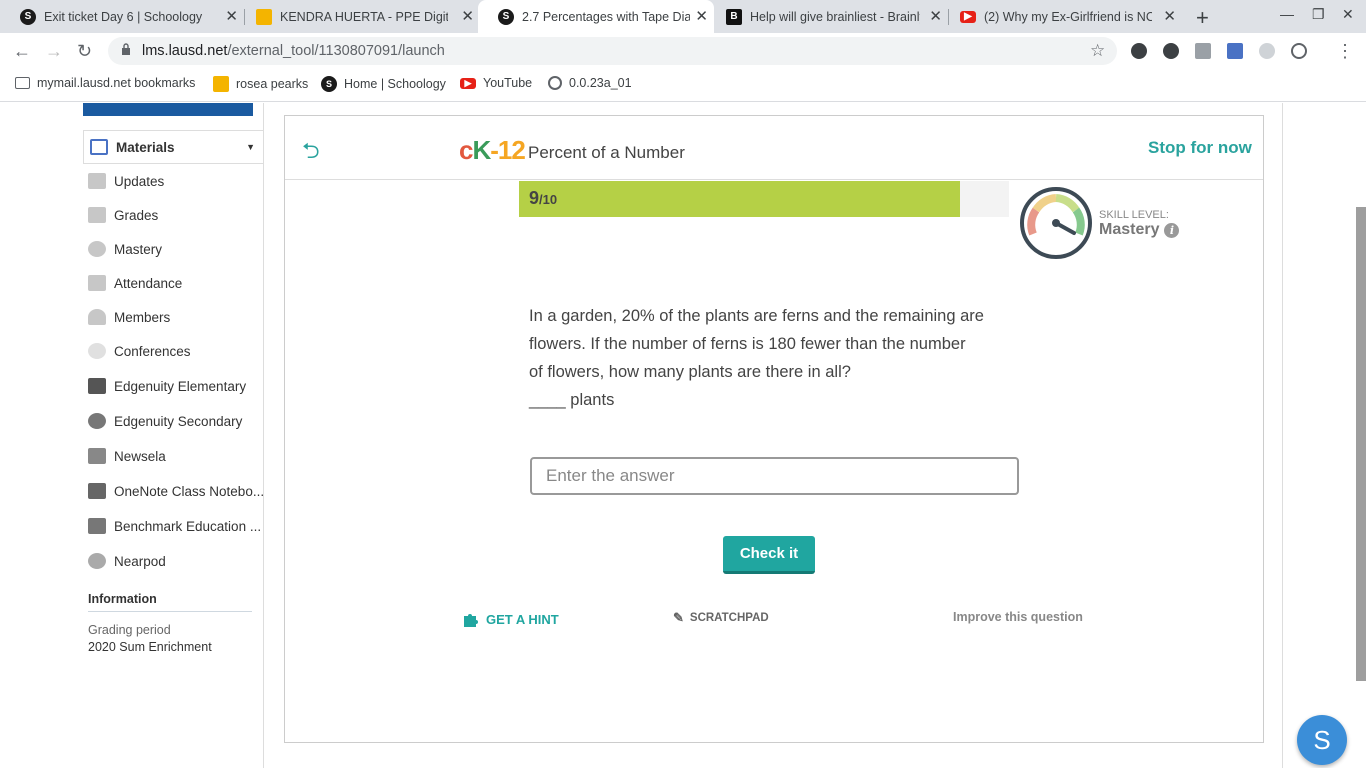 The height and width of the screenshot is (768, 1366). I want to click on stop-for-now-button: Stop for now, so click(1200, 148).